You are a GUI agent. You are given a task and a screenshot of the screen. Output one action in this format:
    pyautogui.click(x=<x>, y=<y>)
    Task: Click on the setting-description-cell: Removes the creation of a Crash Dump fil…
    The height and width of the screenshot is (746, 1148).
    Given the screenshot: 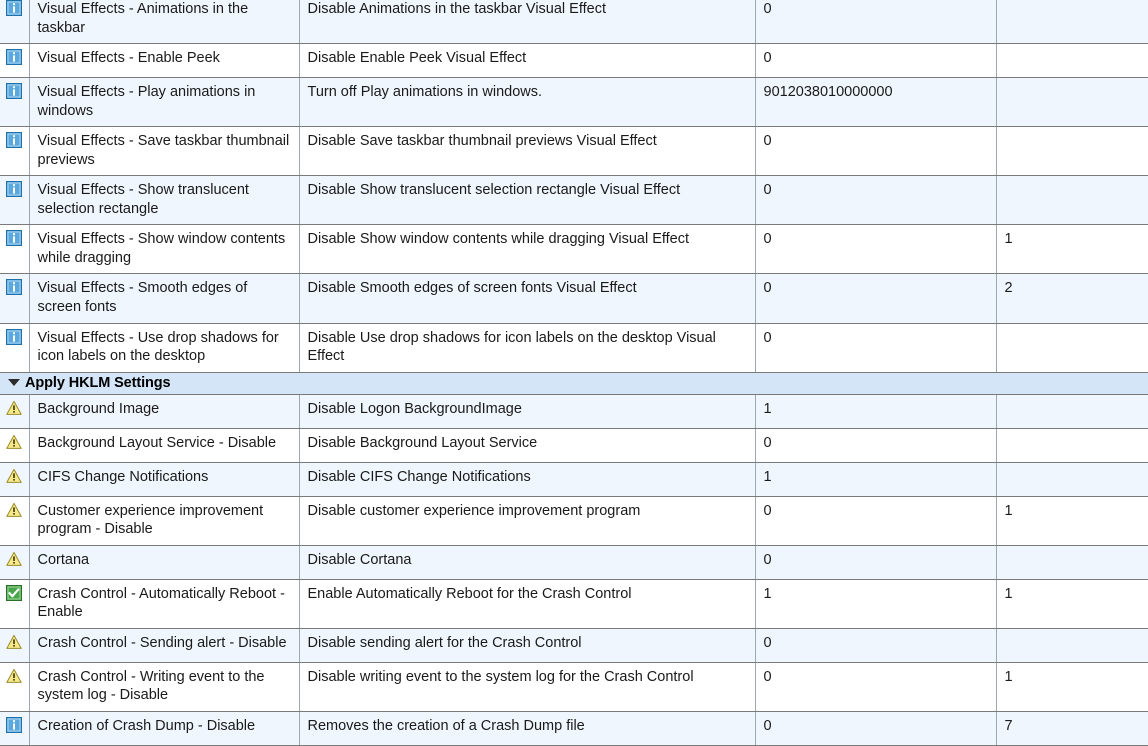 What is the action you would take?
    pyautogui.click(x=527, y=728)
    